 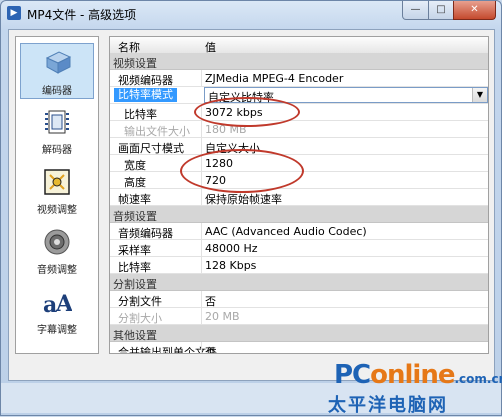 What do you see at coordinates (474, 10) in the screenshot?
I see `close-button: ✕` at bounding box center [474, 10].